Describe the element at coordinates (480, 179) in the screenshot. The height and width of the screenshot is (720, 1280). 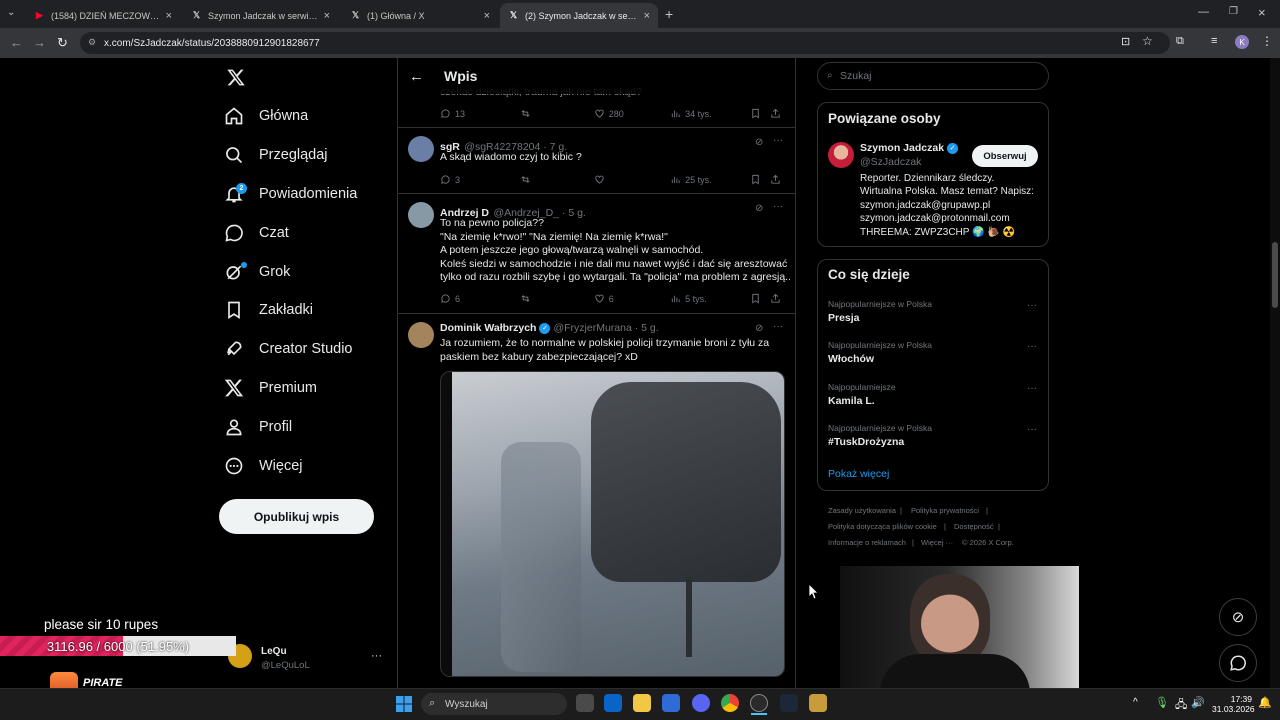
I see `reply-button: 3` at that location.